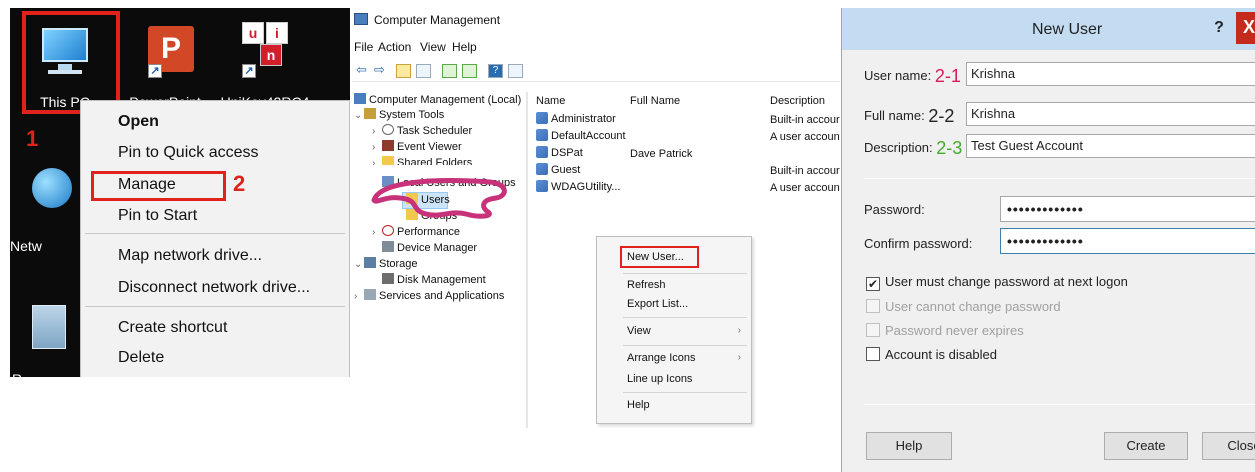  I want to click on menu-item-open: Open, so click(138, 122).